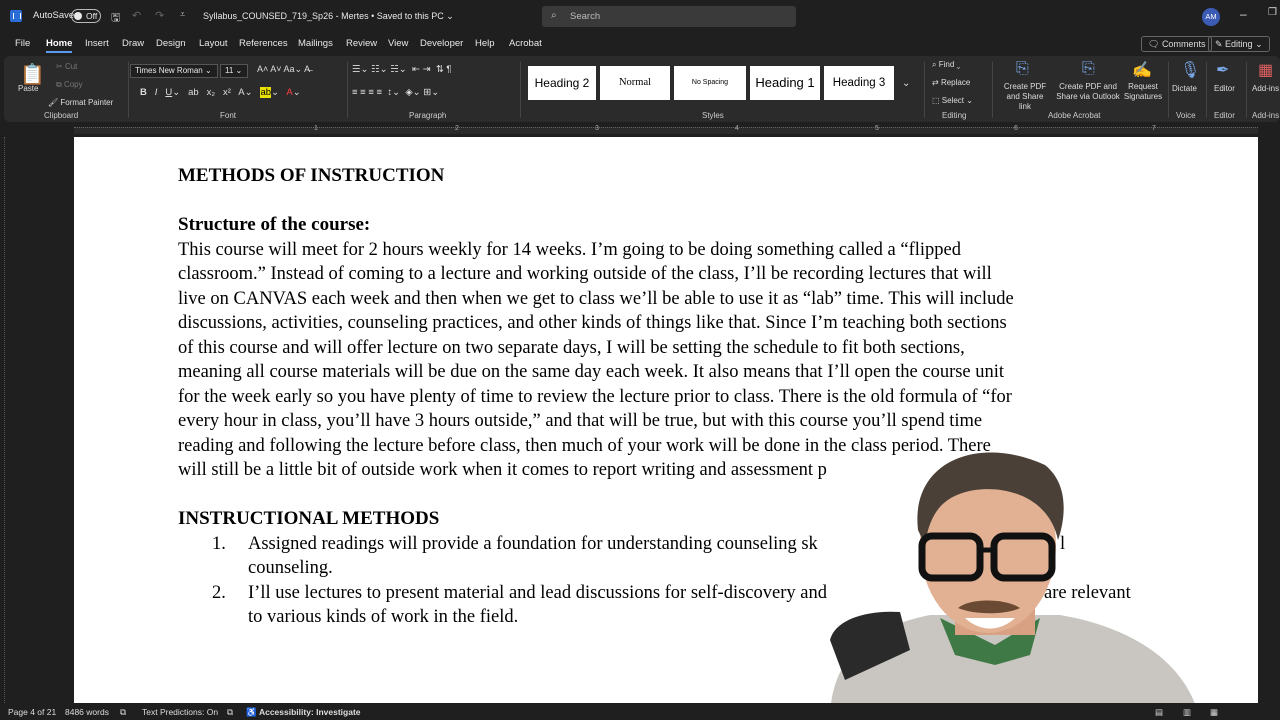 Image resolution: width=1280 pixels, height=720 pixels. What do you see at coordinates (1143, 92) in the screenshot?
I see `request-signatures-button: Request Signatures` at bounding box center [1143, 92].